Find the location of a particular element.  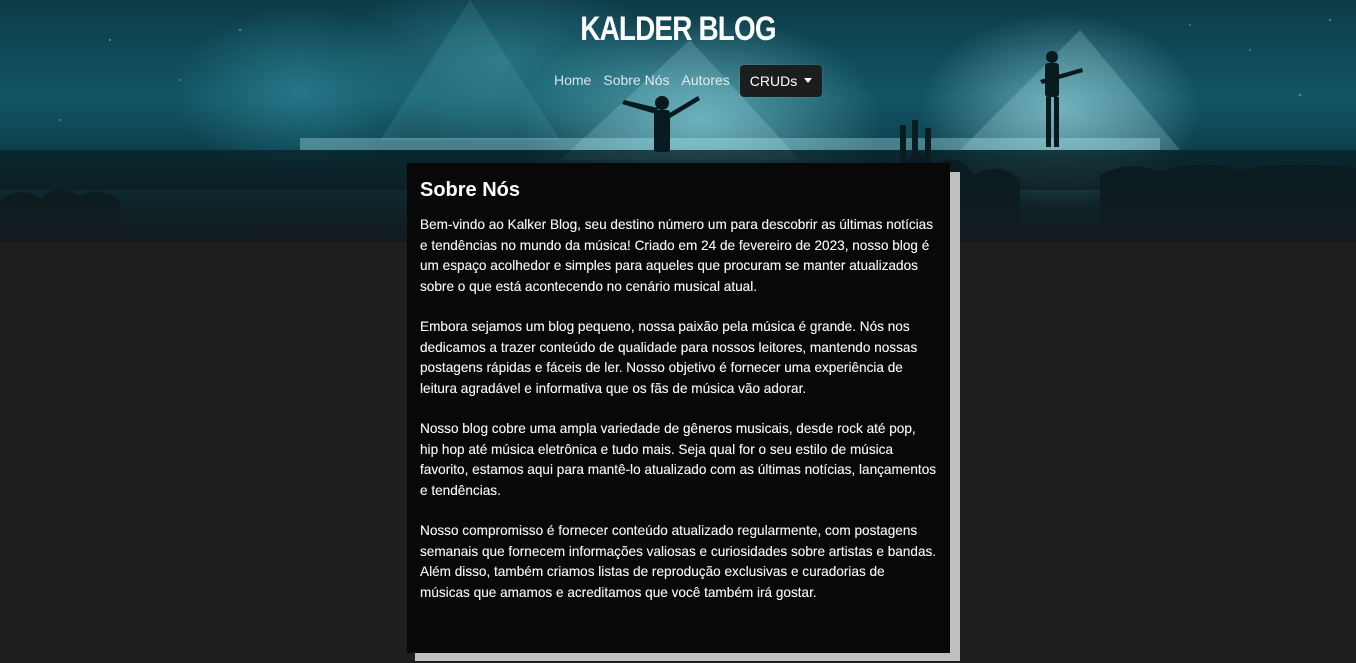

main-nav: Home Sobre Nós Autores CRUDs is located at coordinates (685, 80).